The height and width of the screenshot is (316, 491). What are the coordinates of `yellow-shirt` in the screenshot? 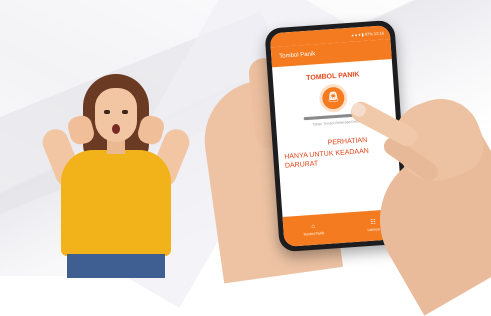 It's located at (116, 203).